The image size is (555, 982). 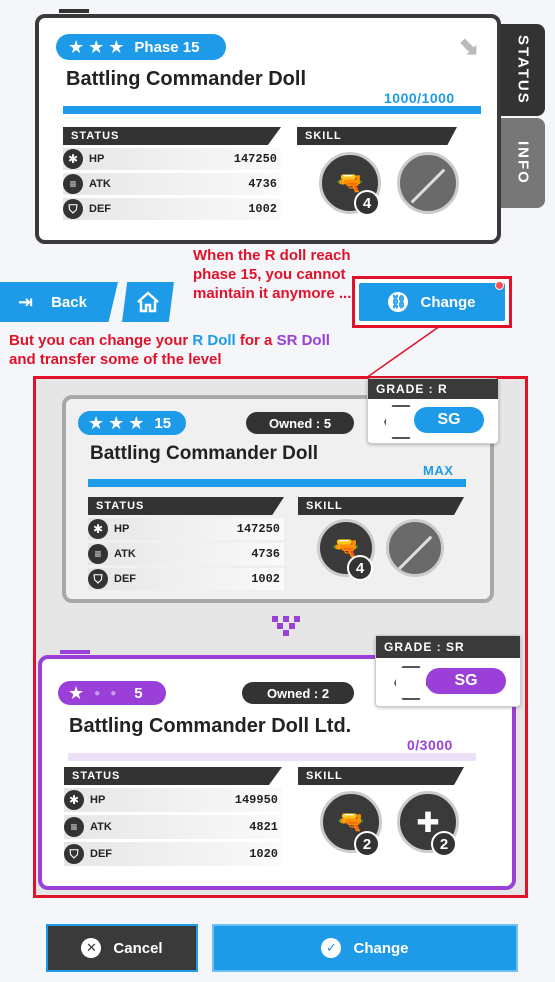 What do you see at coordinates (381, 948) in the screenshot?
I see `change-label: Change` at bounding box center [381, 948].